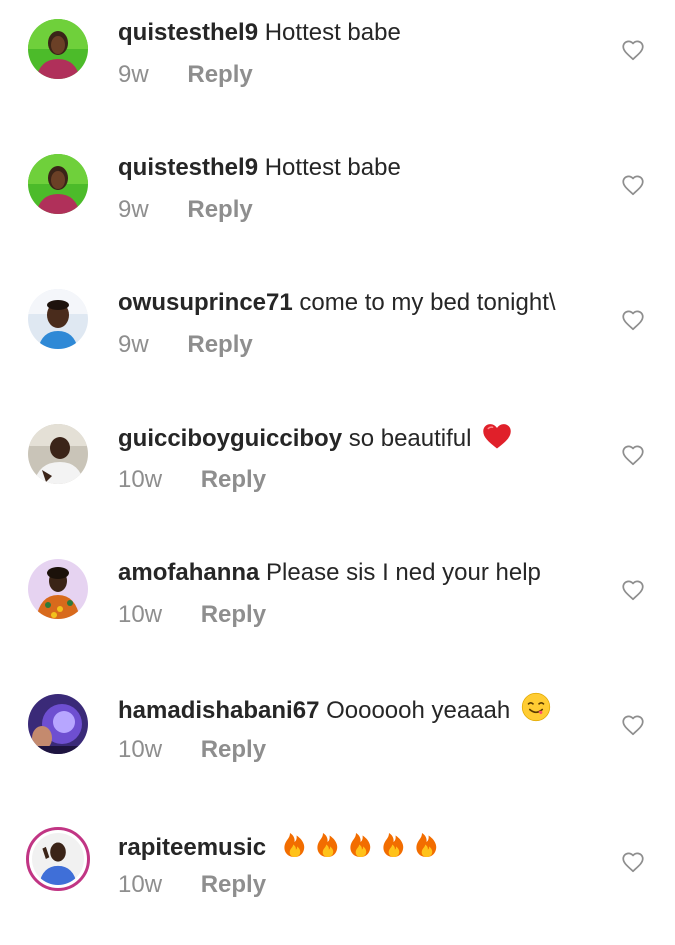 This screenshot has width=675, height=945. Describe the element at coordinates (218, 710) in the screenshot. I see `comment-username: hamadishabani67` at that location.